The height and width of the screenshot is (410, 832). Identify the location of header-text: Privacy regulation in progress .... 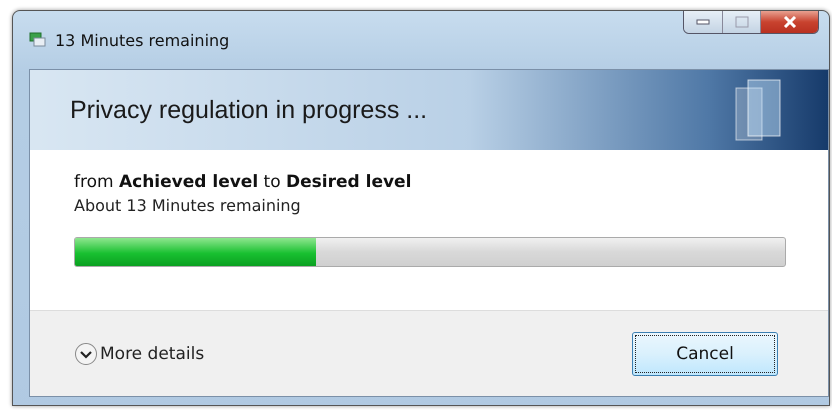
(249, 110).